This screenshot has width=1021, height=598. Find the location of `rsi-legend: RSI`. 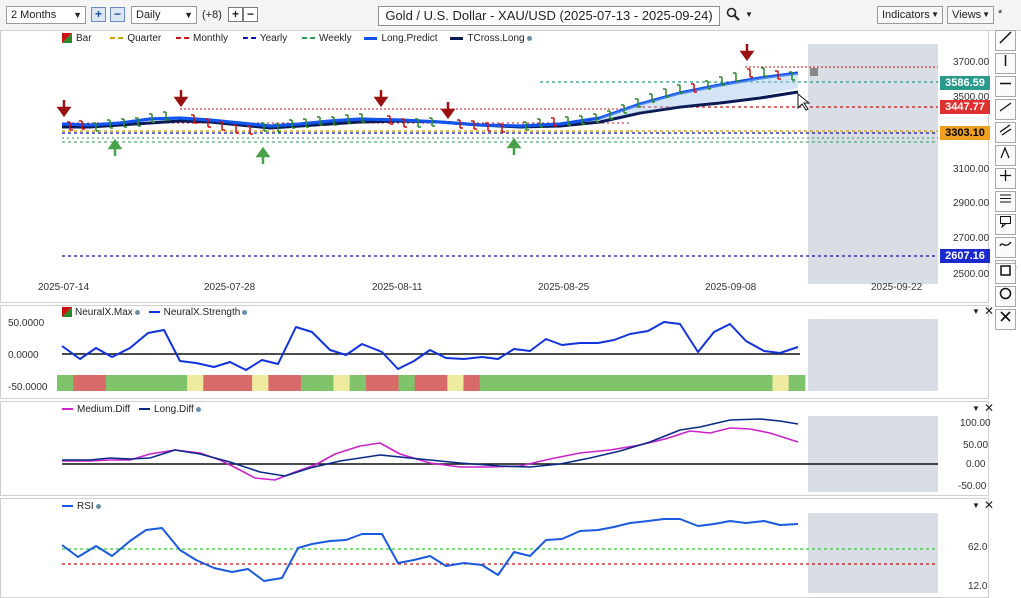

rsi-legend: RSI is located at coordinates (81, 507).